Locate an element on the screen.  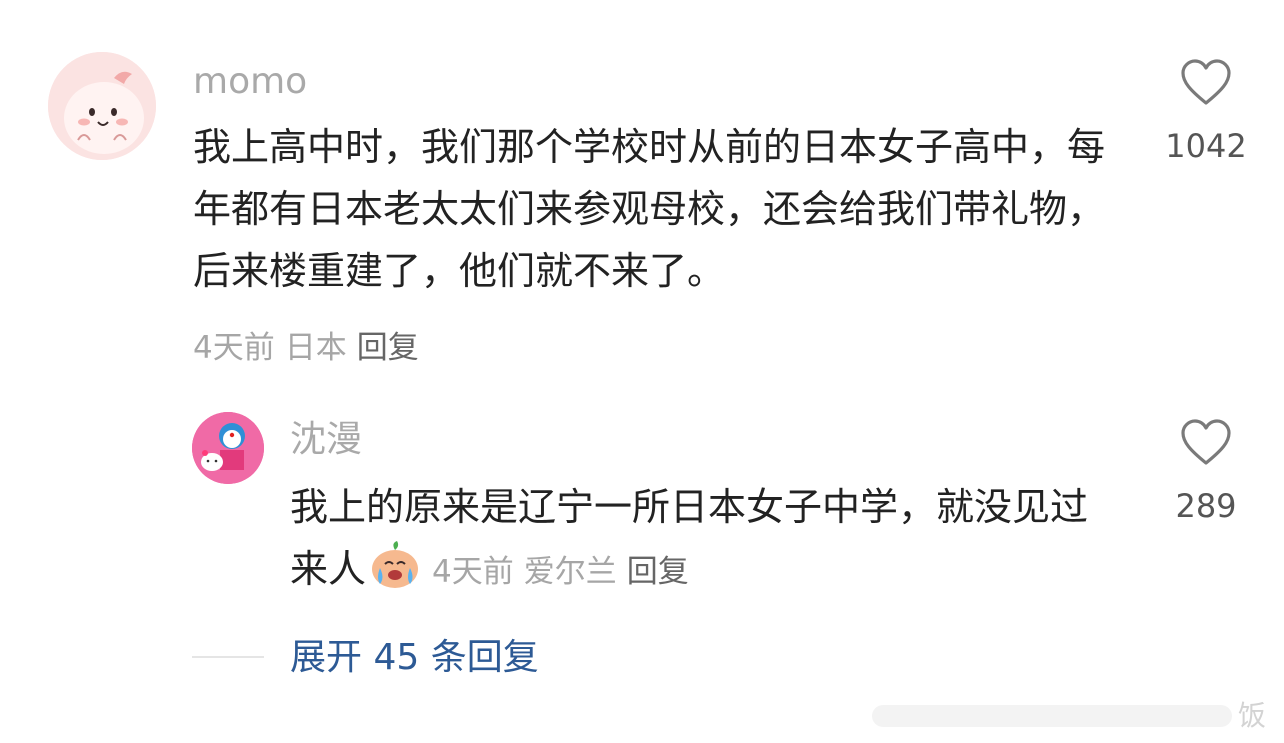
like-count: 1042 is located at coordinates (1206, 146).